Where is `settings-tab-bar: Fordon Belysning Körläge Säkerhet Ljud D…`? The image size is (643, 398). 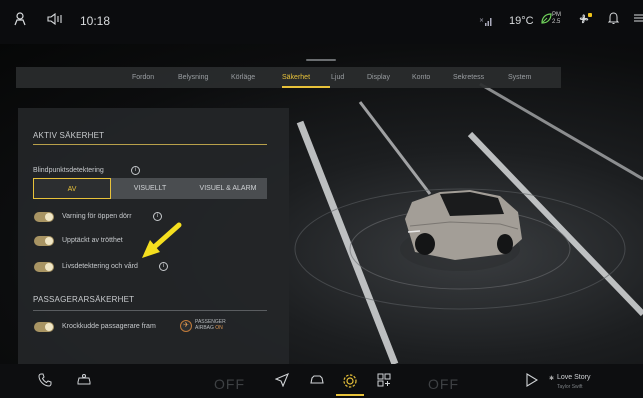
settings-tab-bar: Fordon Belysning Körläge Säkerhet Ljud D… is located at coordinates (288, 77).